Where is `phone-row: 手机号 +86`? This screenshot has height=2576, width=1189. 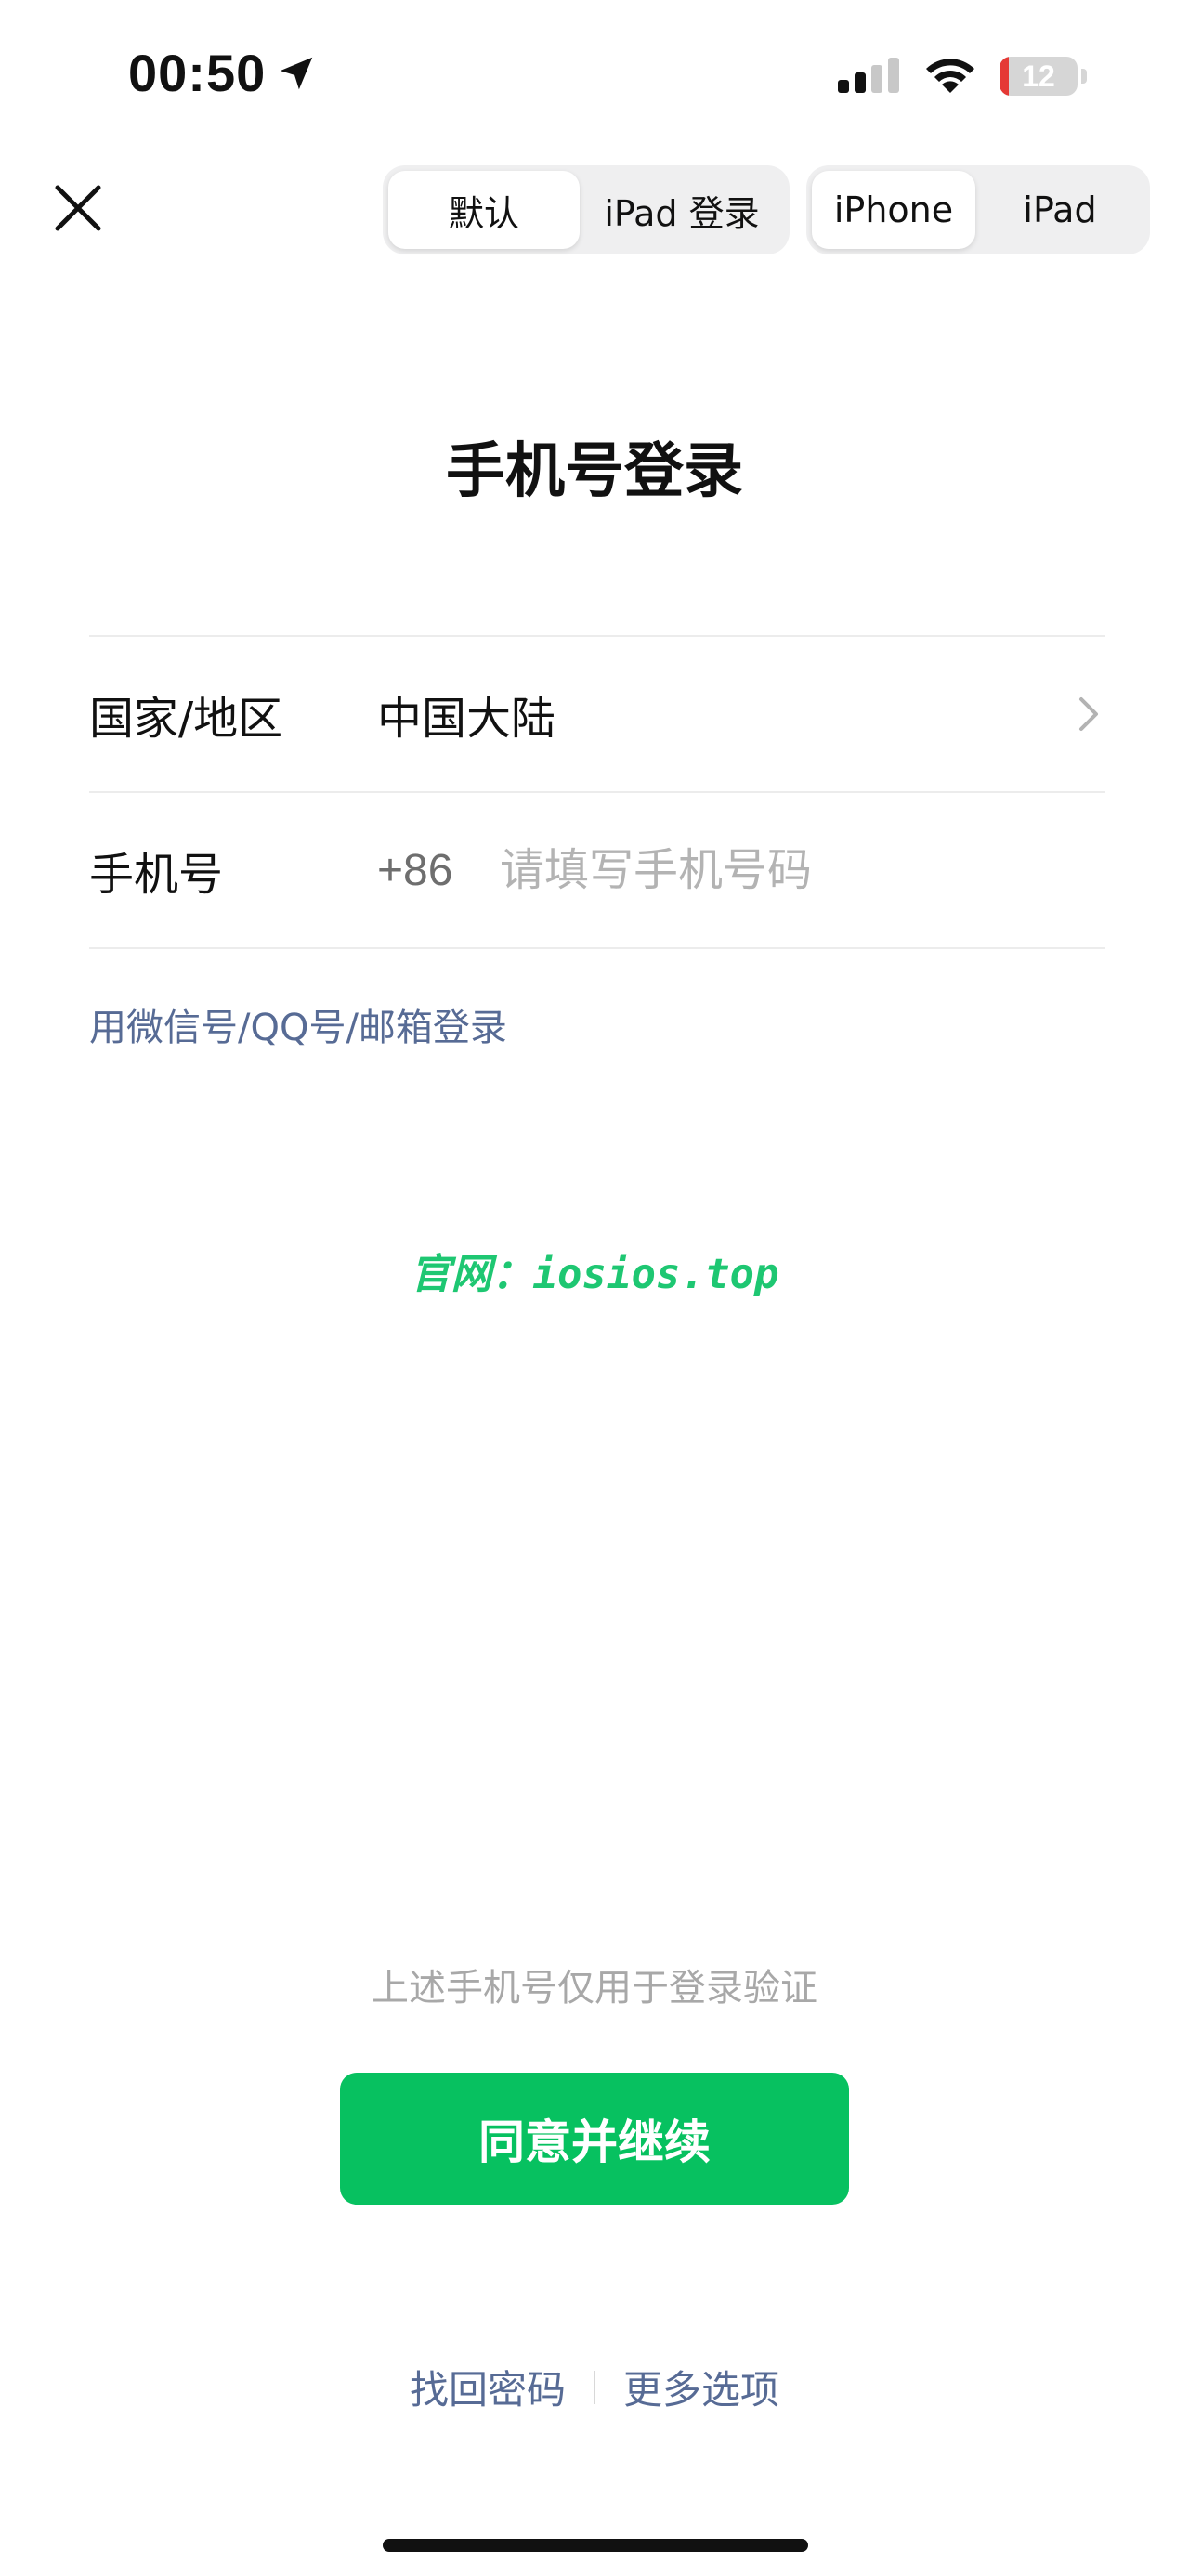
phone-row: 手机号 +86 is located at coordinates (597, 870).